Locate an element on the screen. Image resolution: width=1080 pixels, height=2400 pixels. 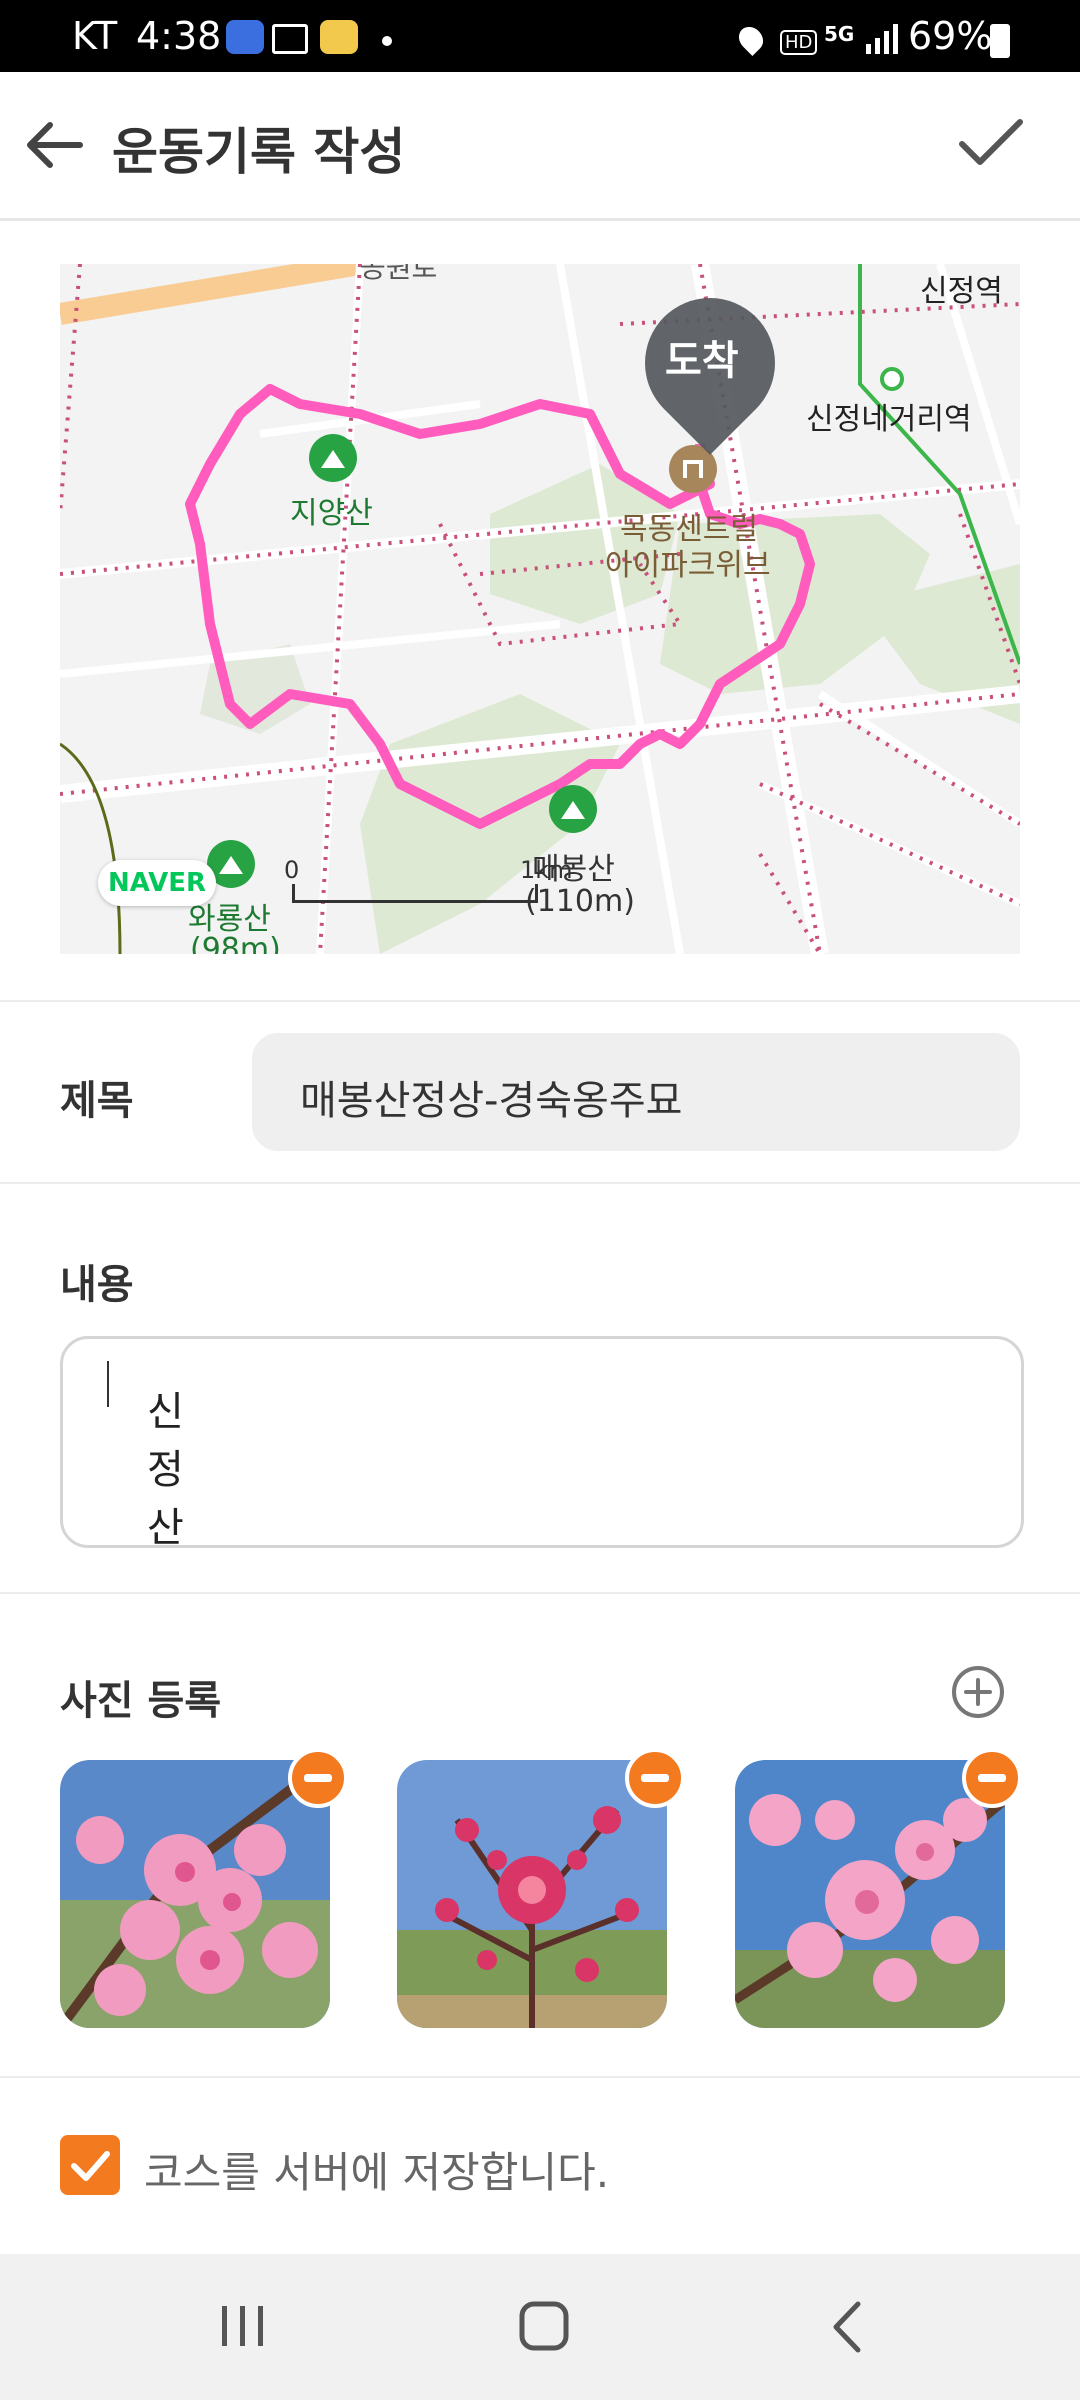
photo-section-label: 사진 등록 is located at coordinates (141, 1701).